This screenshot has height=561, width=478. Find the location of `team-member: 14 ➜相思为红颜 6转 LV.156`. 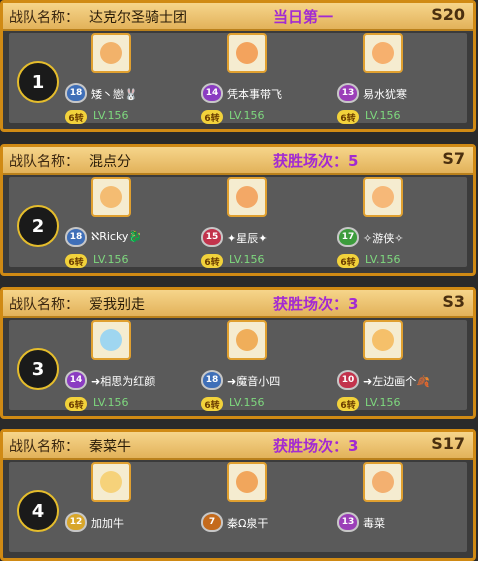

team-member: 14 ➜相思为红颜 6转 LV.156 is located at coordinates (135, 368).